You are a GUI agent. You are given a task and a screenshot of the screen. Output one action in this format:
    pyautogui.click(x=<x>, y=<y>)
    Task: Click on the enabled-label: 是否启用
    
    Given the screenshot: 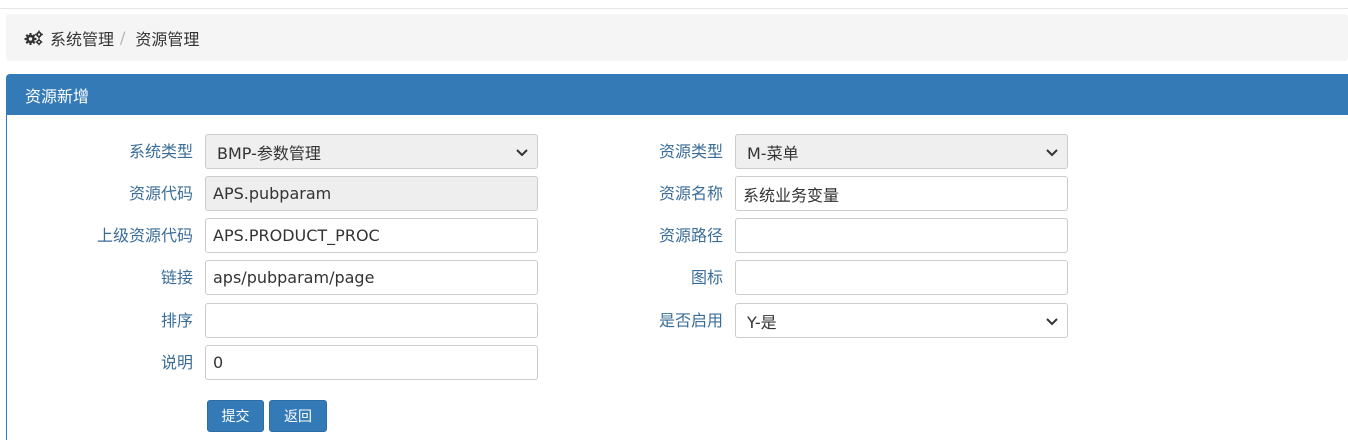 What is the action you would take?
    pyautogui.click(x=690, y=320)
    